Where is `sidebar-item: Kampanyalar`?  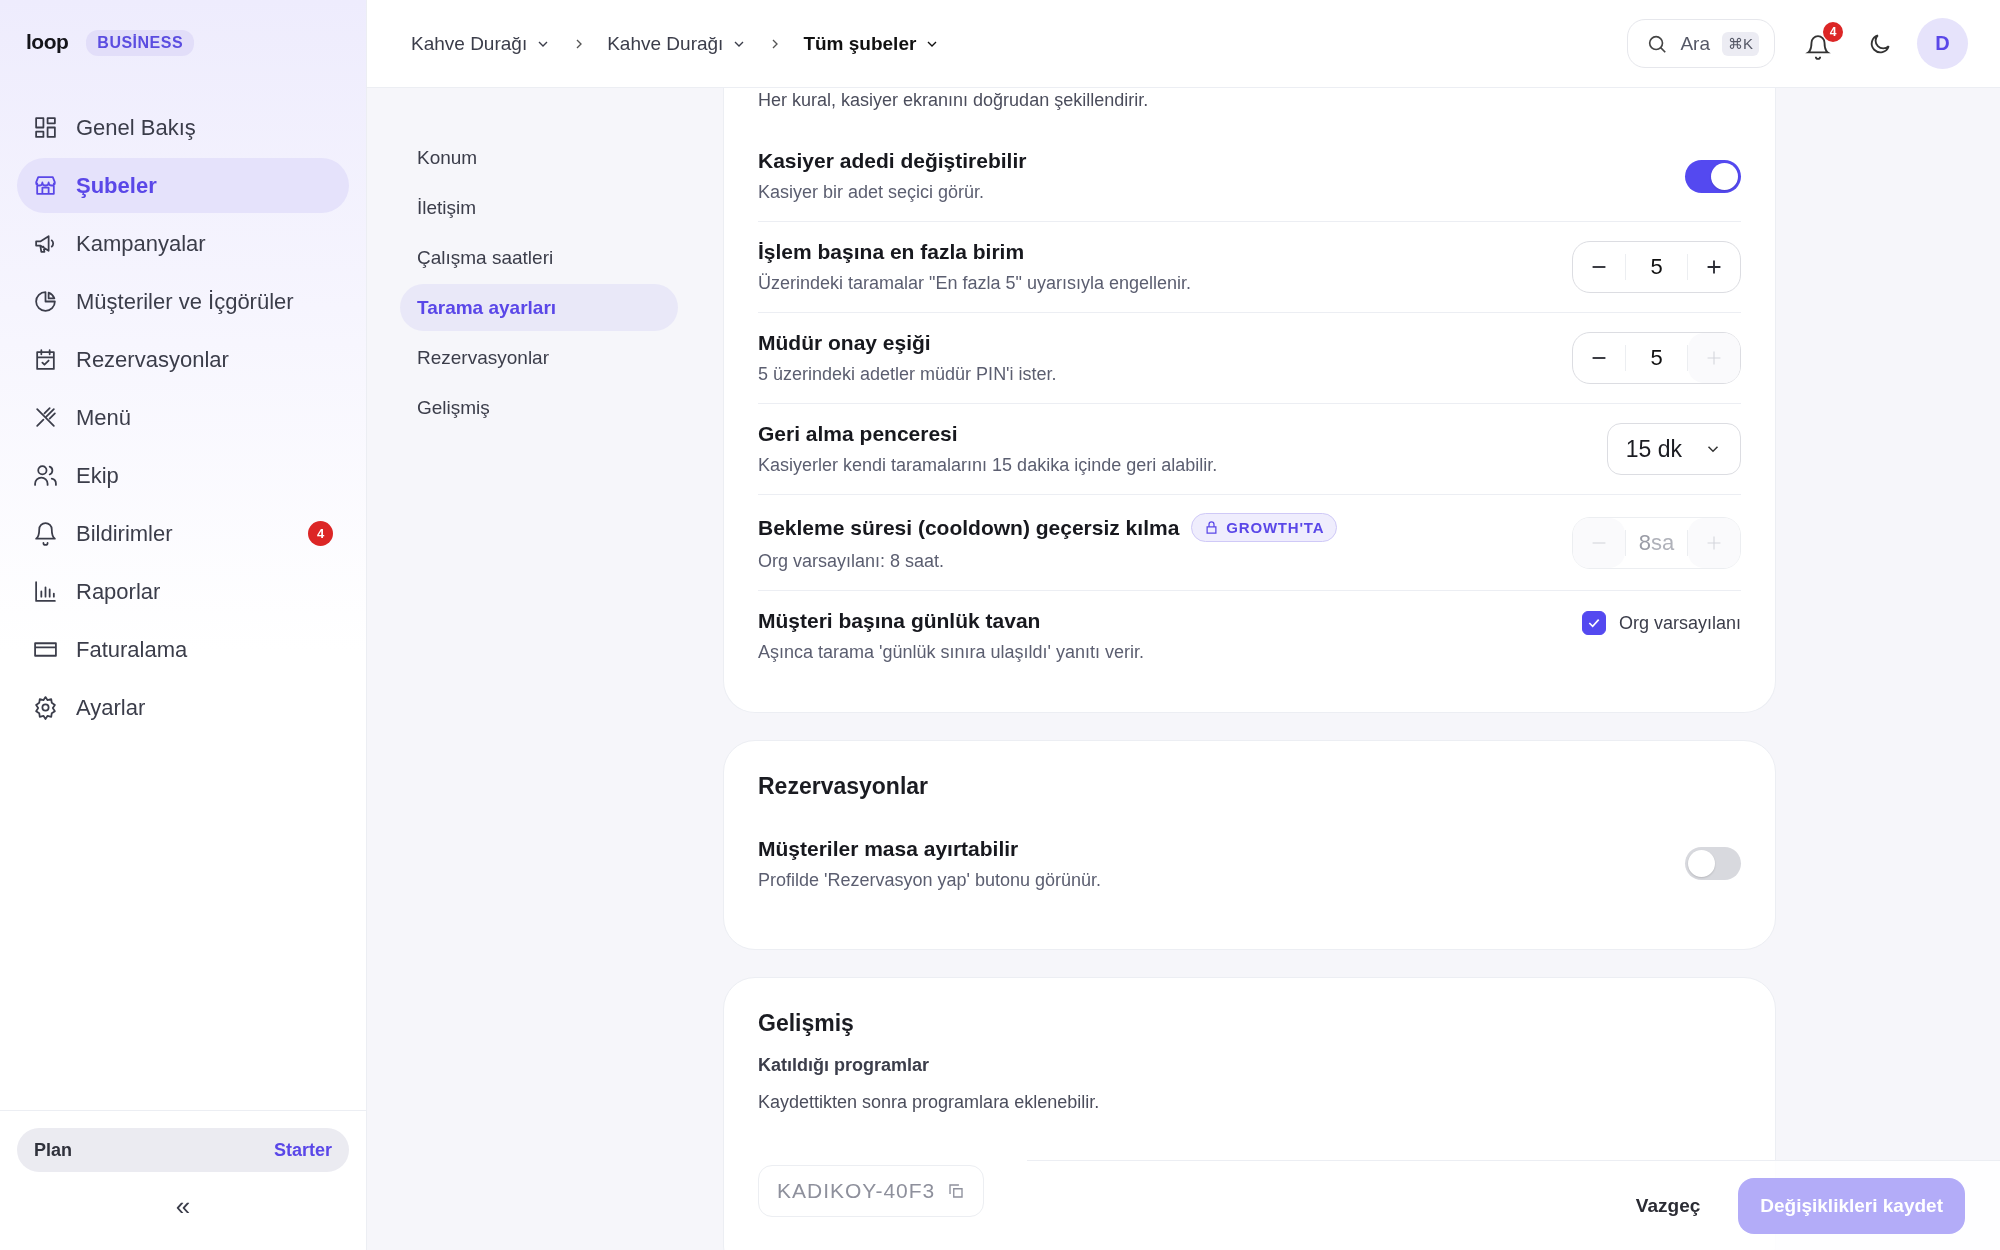 sidebar-item: Kampanyalar is located at coordinates (183, 243).